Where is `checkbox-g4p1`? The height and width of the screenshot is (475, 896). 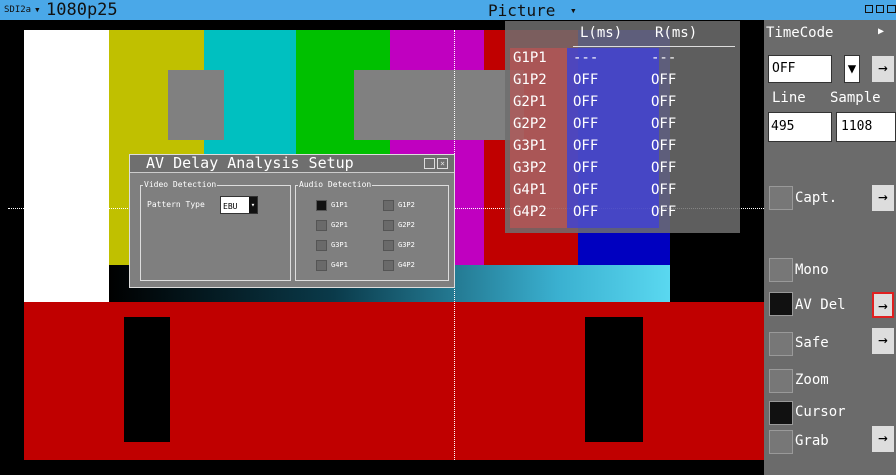
checkbox-g4p1 is located at coordinates (321, 265).